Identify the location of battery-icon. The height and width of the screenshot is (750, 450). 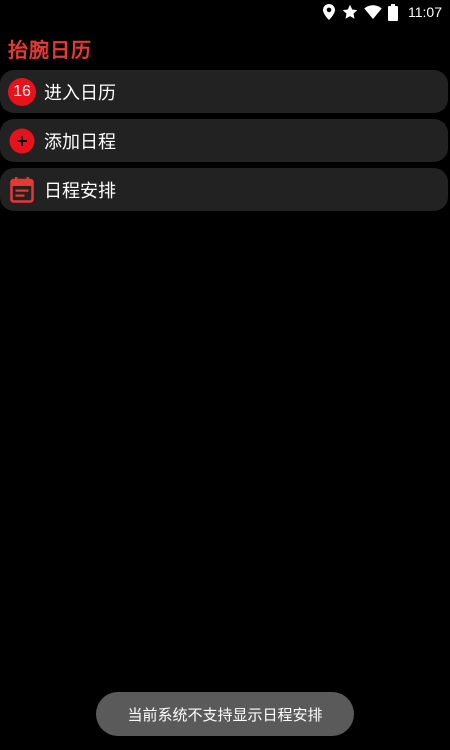
(393, 12).